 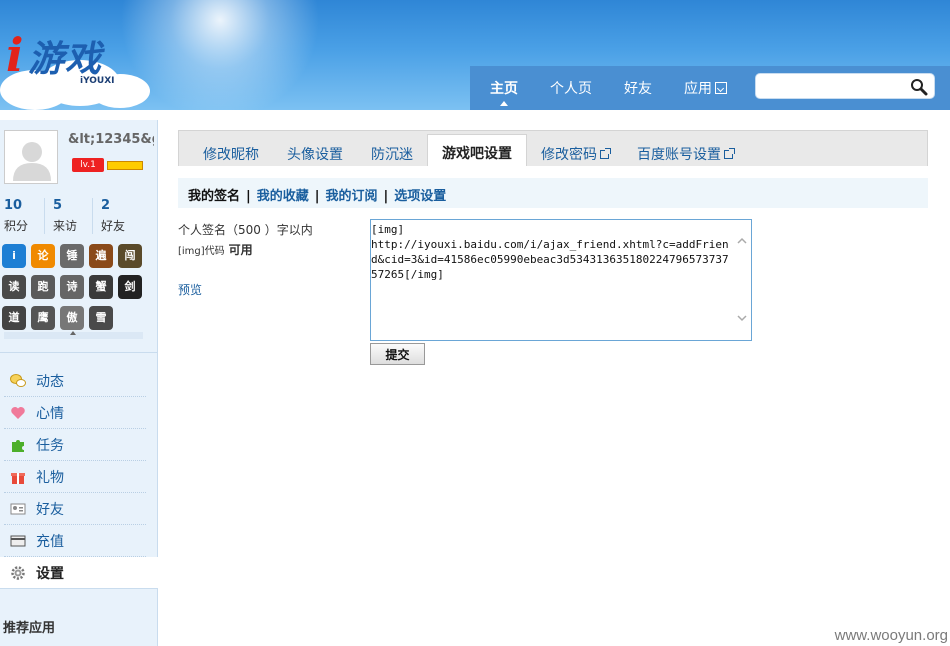 I want to click on nav-friends: 好友, so click(x=638, y=88).